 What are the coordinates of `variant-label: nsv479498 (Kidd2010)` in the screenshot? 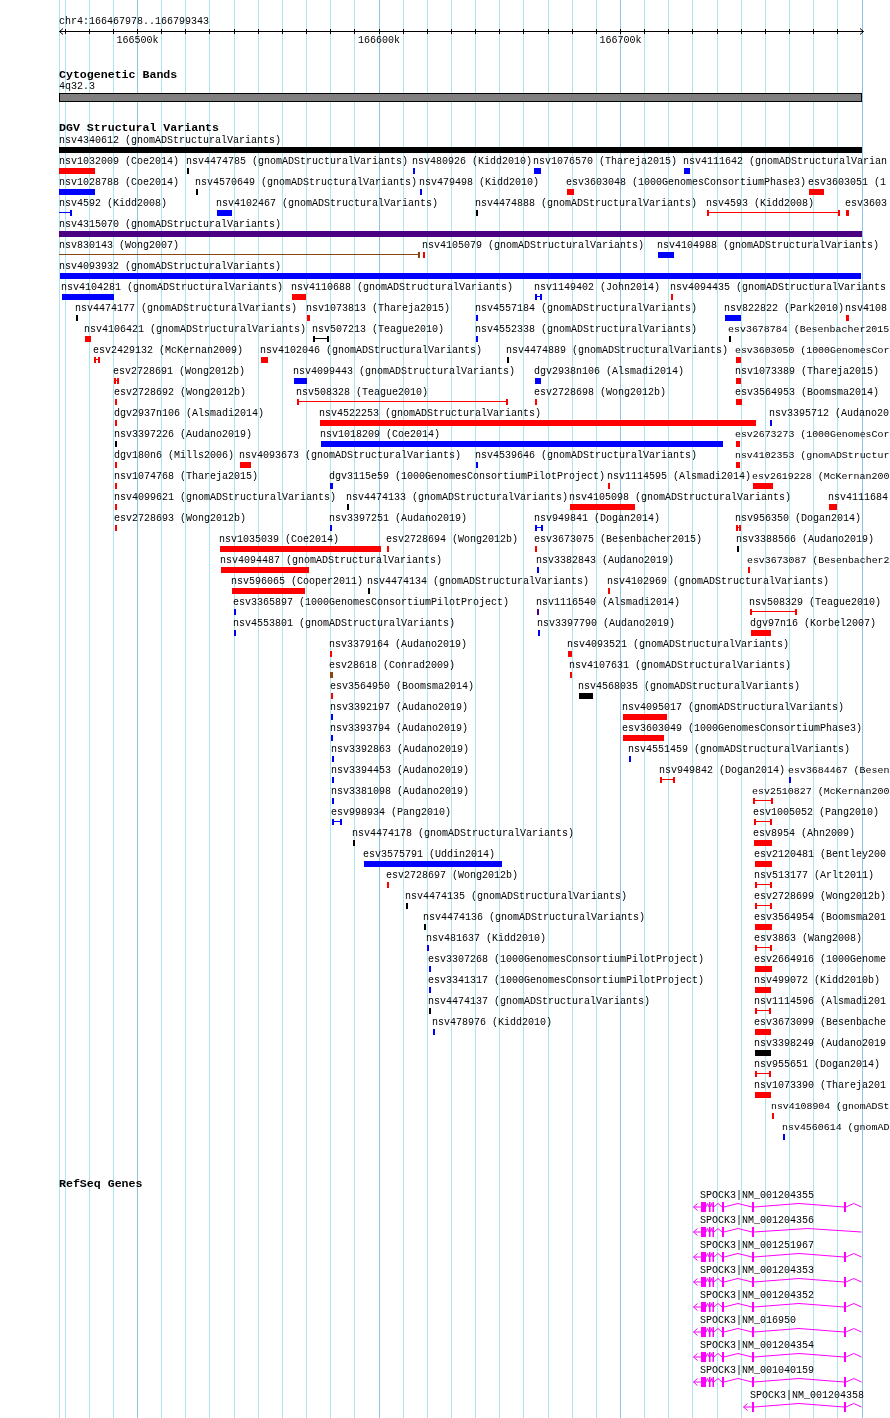 It's located at (479, 182).